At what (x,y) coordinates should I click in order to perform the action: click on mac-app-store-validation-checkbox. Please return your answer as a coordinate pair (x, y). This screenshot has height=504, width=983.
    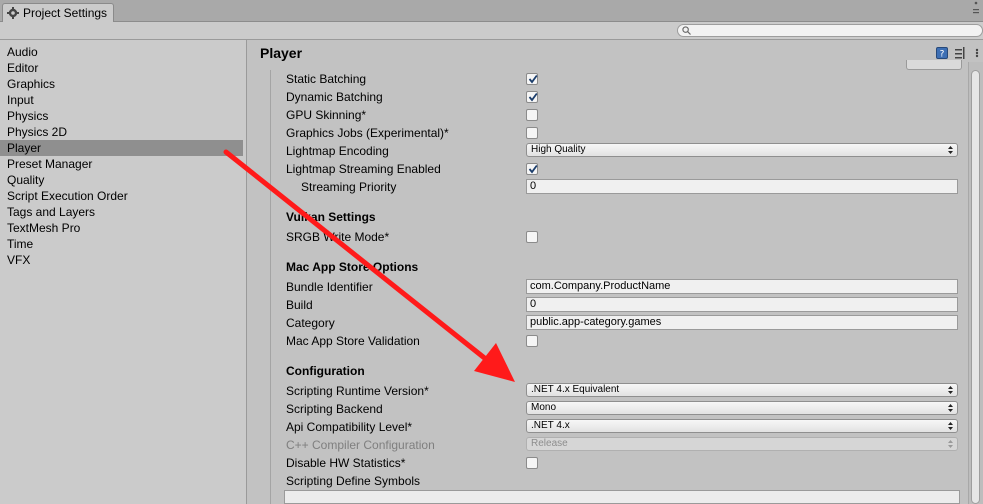
    Looking at the image, I should click on (532, 341).